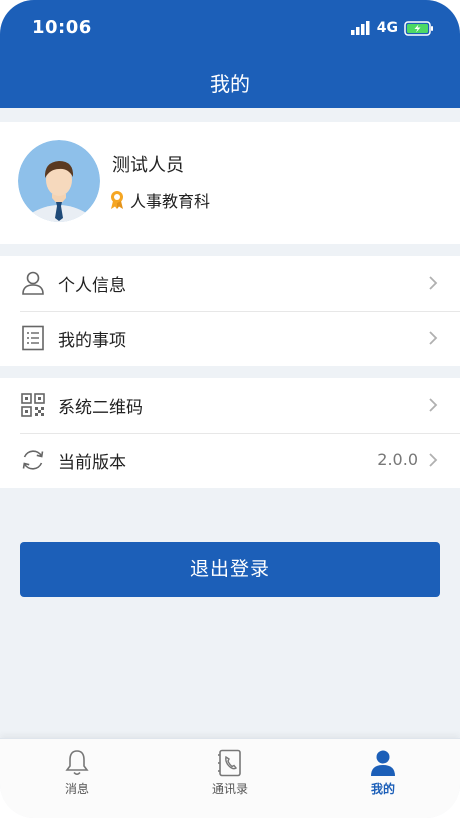 The image size is (460, 818). What do you see at coordinates (382, 789) in the screenshot?
I see `tab-label: 我的` at bounding box center [382, 789].